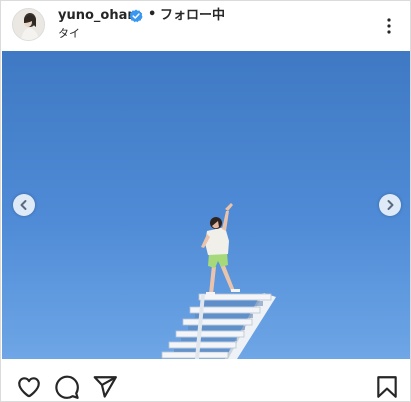 This screenshot has width=411, height=402. I want to click on previous-photo-button, so click(24, 205).